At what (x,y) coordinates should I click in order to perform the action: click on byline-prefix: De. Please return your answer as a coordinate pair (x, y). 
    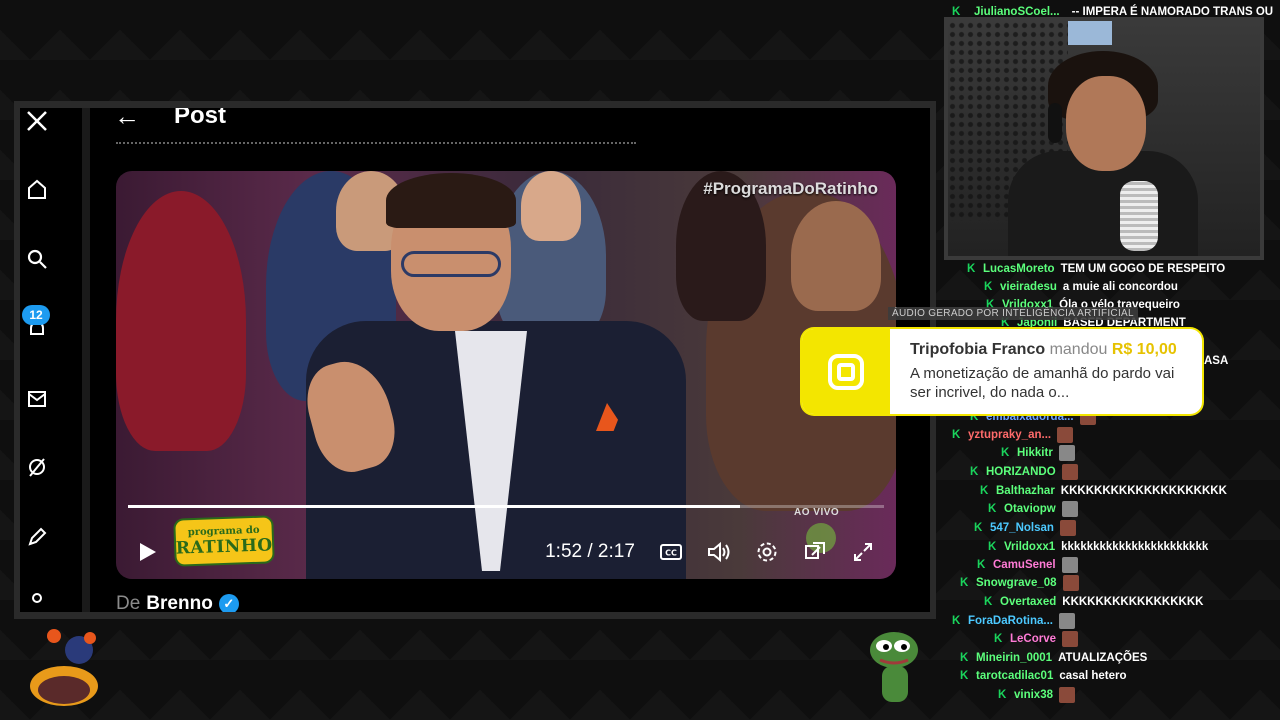
    Looking at the image, I should click on (128, 602).